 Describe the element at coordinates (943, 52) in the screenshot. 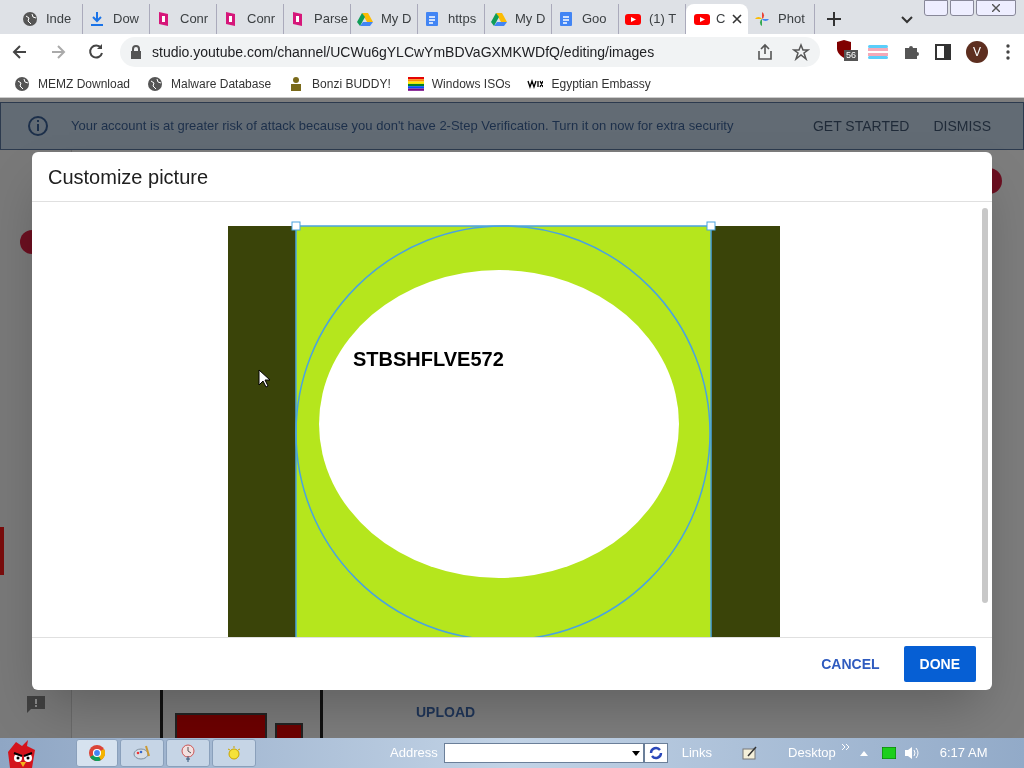

I see `side-panel-icon` at that location.